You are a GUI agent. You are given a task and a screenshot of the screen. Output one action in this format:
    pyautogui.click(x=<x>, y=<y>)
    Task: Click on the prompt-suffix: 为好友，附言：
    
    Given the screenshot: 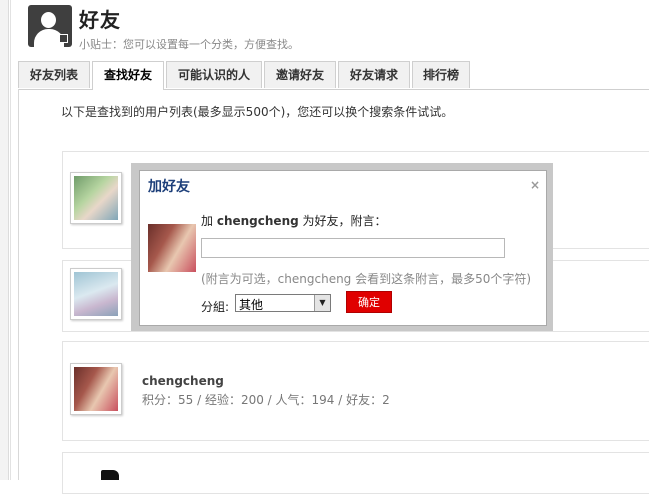 What is the action you would take?
    pyautogui.click(x=344, y=221)
    